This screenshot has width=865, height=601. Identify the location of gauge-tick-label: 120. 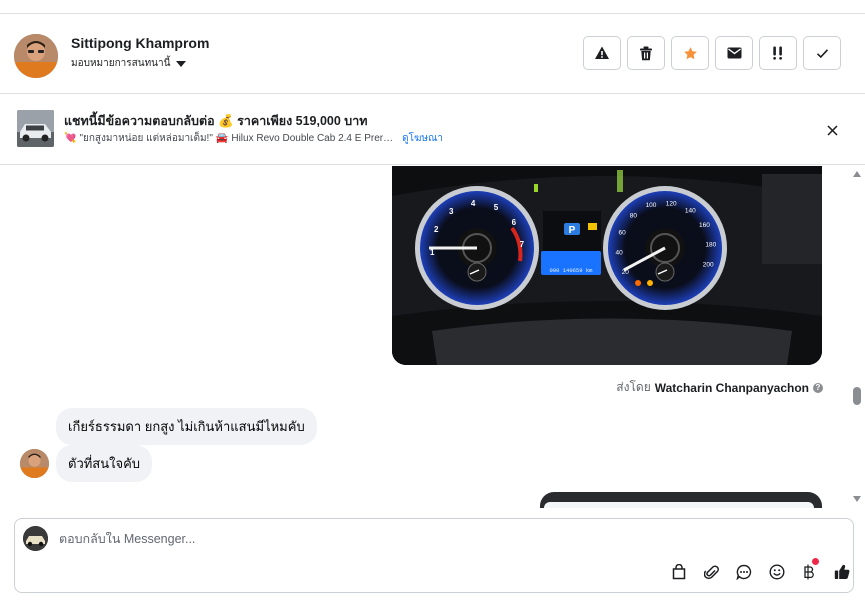
(671, 203).